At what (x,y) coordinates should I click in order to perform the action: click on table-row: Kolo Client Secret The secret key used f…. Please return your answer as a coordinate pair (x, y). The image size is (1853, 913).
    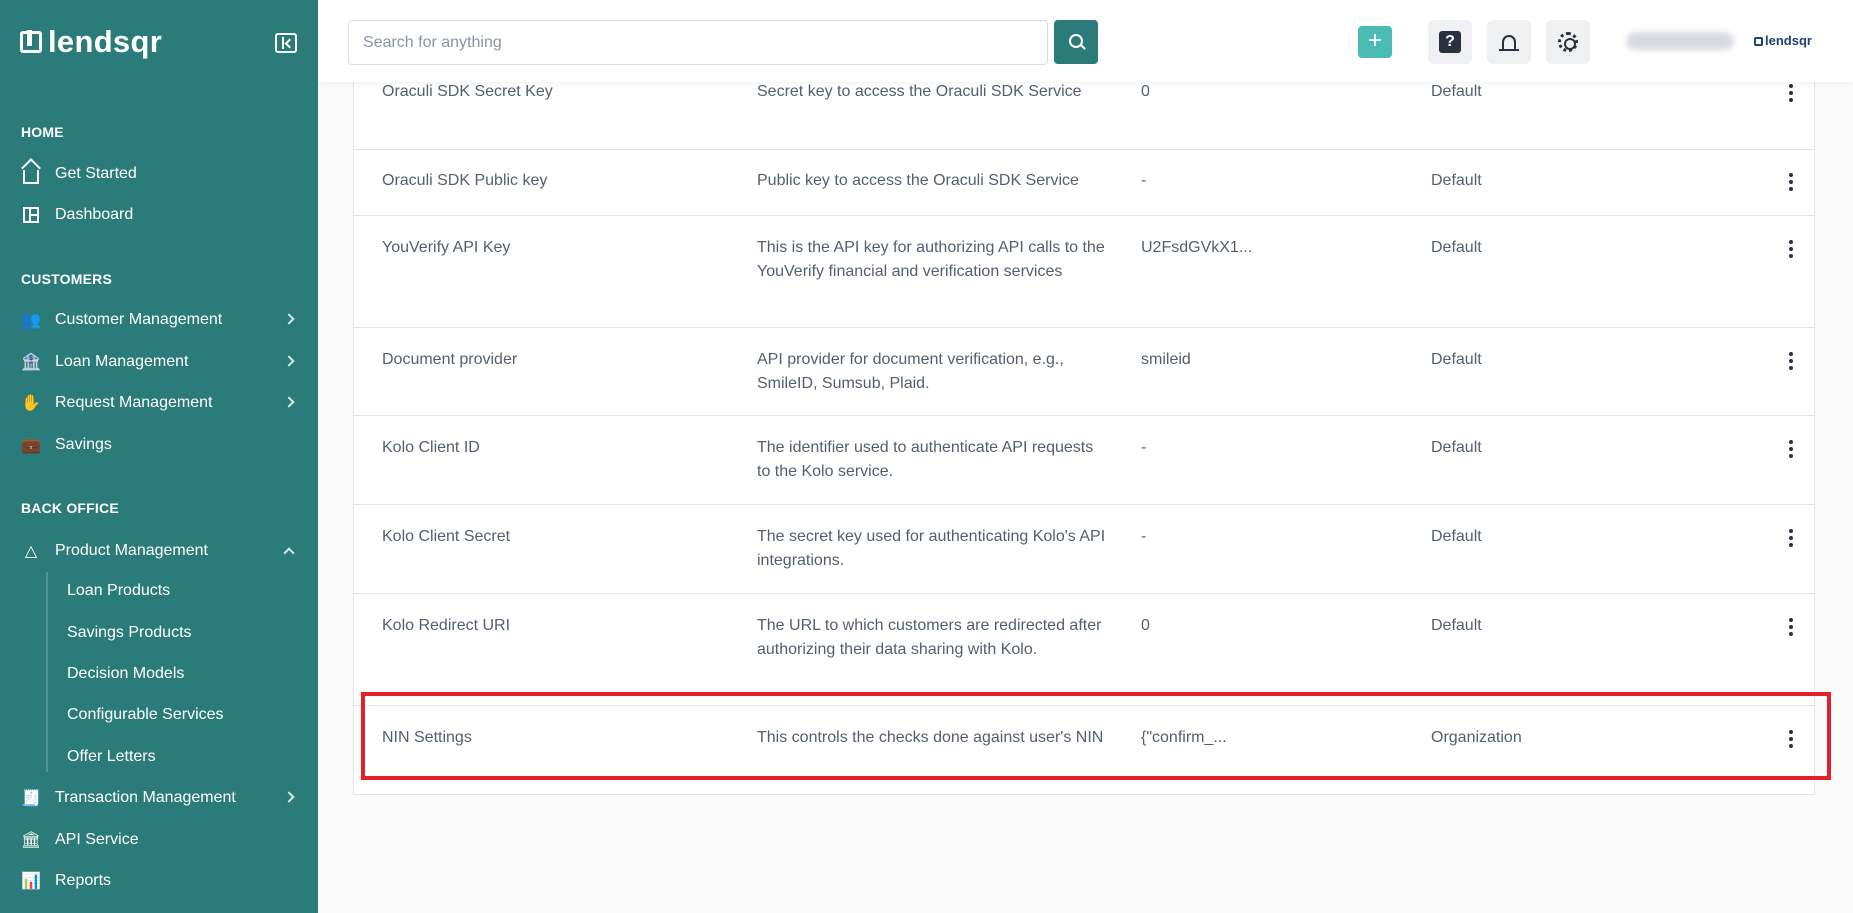
    Looking at the image, I should click on (1084, 549).